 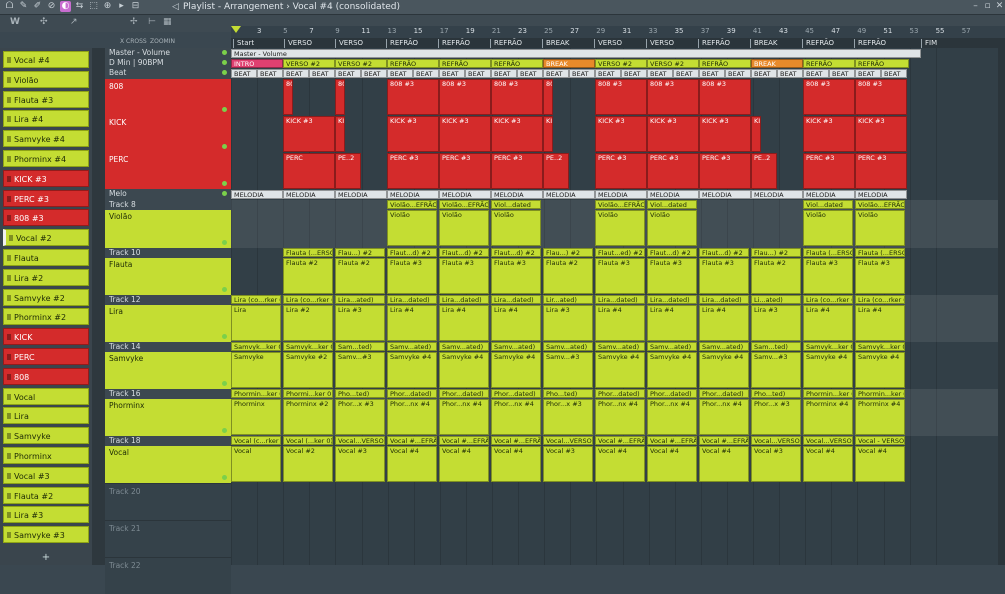 What do you see at coordinates (46, 297) in the screenshot?
I see `picker-item: Samvyke #2` at bounding box center [46, 297].